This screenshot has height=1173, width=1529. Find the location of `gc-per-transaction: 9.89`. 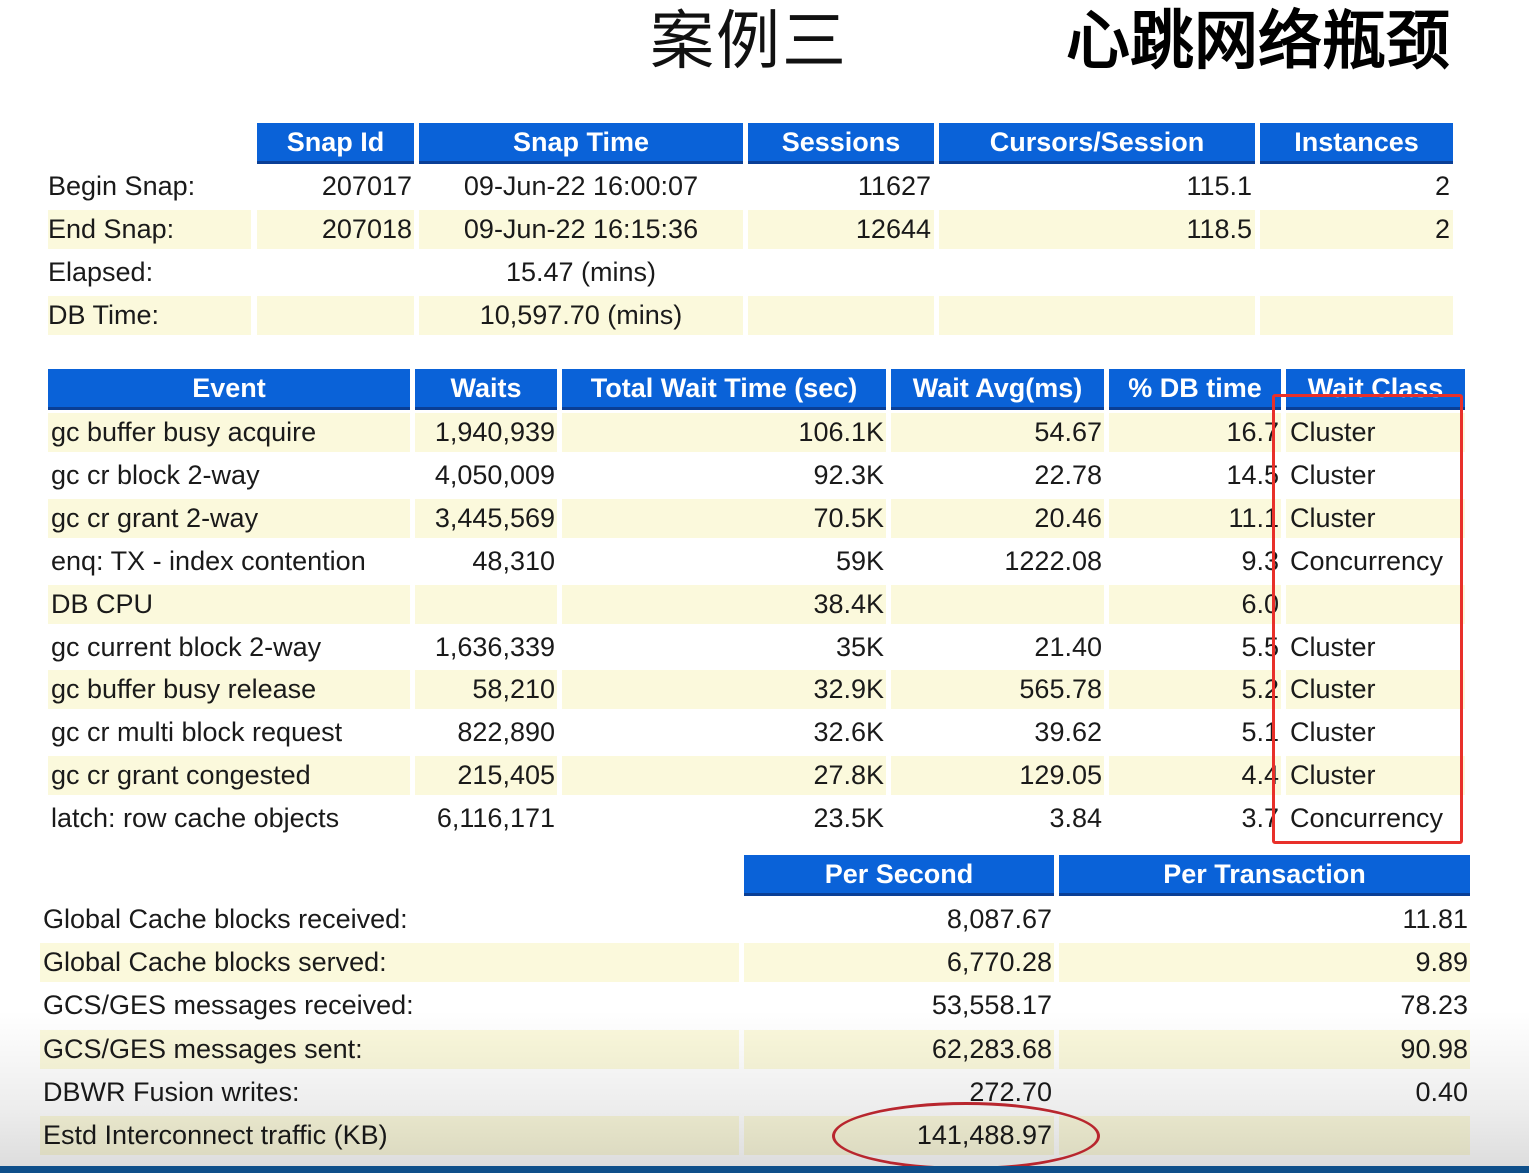

gc-per-transaction: 9.89 is located at coordinates (1264, 962).